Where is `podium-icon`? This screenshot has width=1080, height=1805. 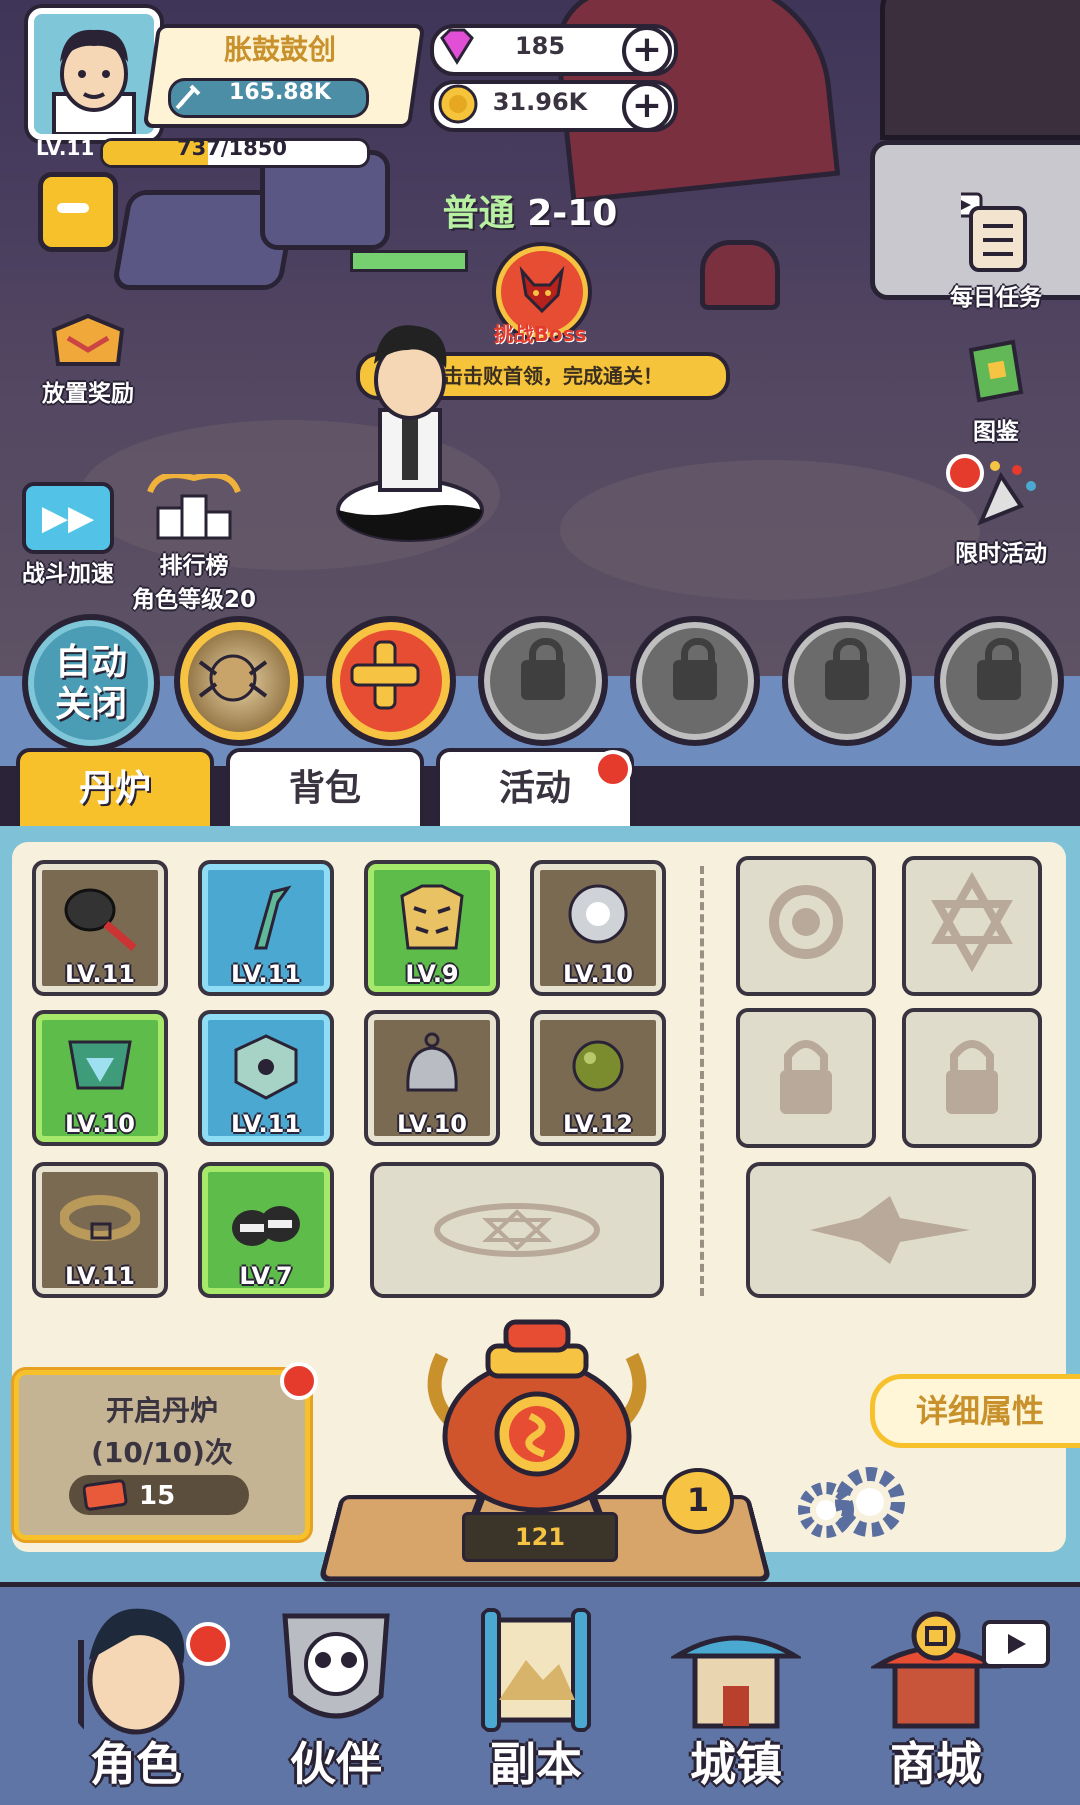
podium-icon is located at coordinates (194, 506).